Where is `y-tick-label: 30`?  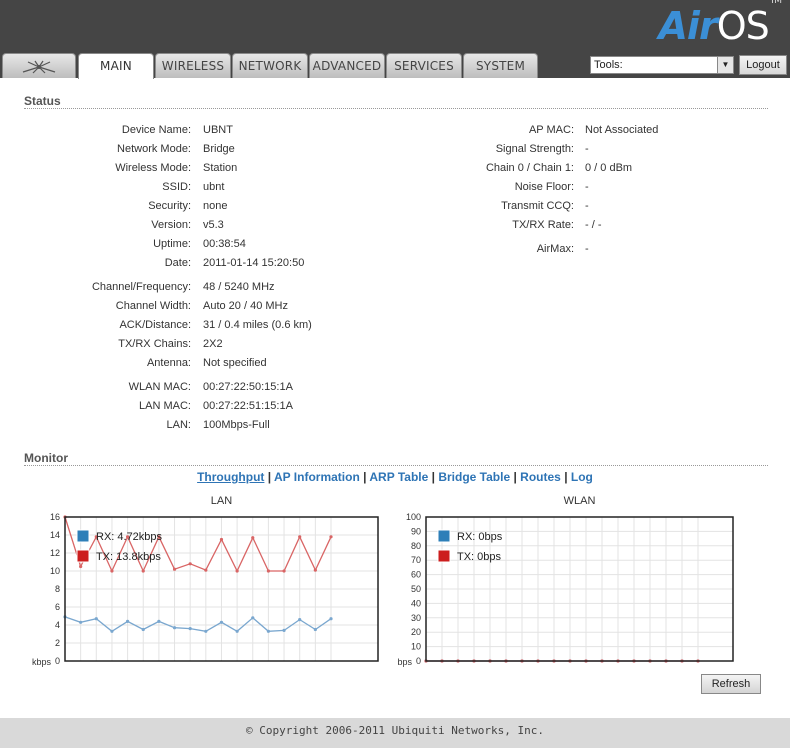
y-tick-label: 30 is located at coordinates (416, 618).